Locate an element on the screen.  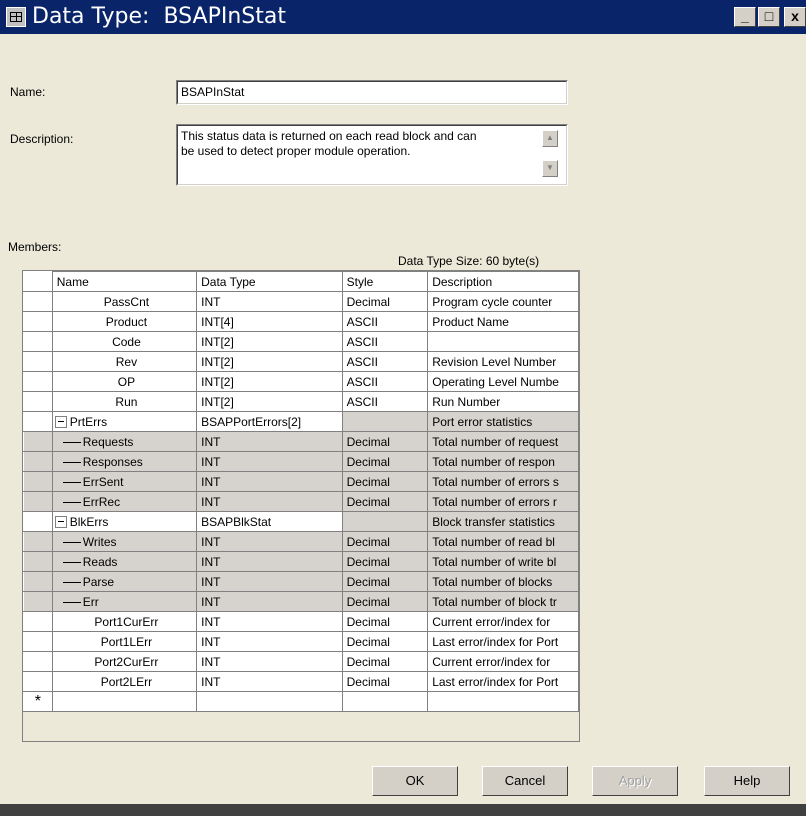
scroll-up-icon: ▲ is located at coordinates (550, 138).